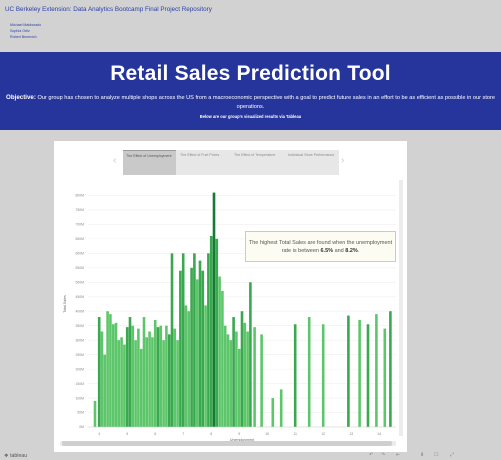 The width and height of the screenshot is (501, 460). What do you see at coordinates (80, 196) in the screenshot?
I see `y-tick-label: 800M` at bounding box center [80, 196].